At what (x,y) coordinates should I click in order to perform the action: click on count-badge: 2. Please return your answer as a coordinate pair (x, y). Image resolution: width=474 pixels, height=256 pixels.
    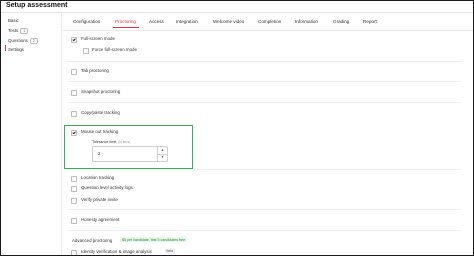
    Looking at the image, I should click on (33, 41).